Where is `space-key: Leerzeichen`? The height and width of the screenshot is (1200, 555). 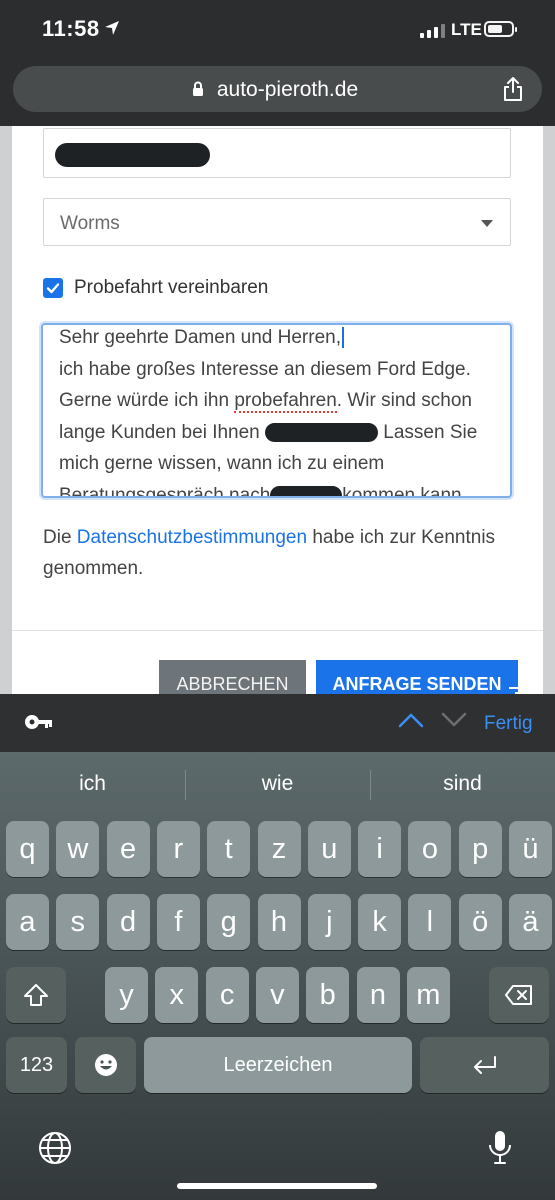 space-key: Leerzeichen is located at coordinates (278, 1065).